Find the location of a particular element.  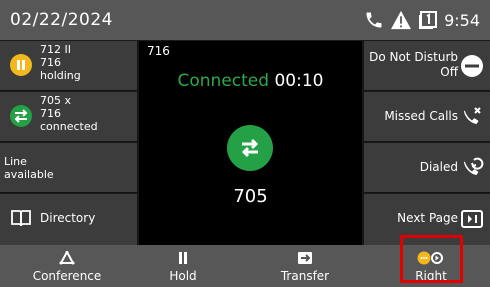

call-key-text: 712 II 716 holding is located at coordinates (60, 62).